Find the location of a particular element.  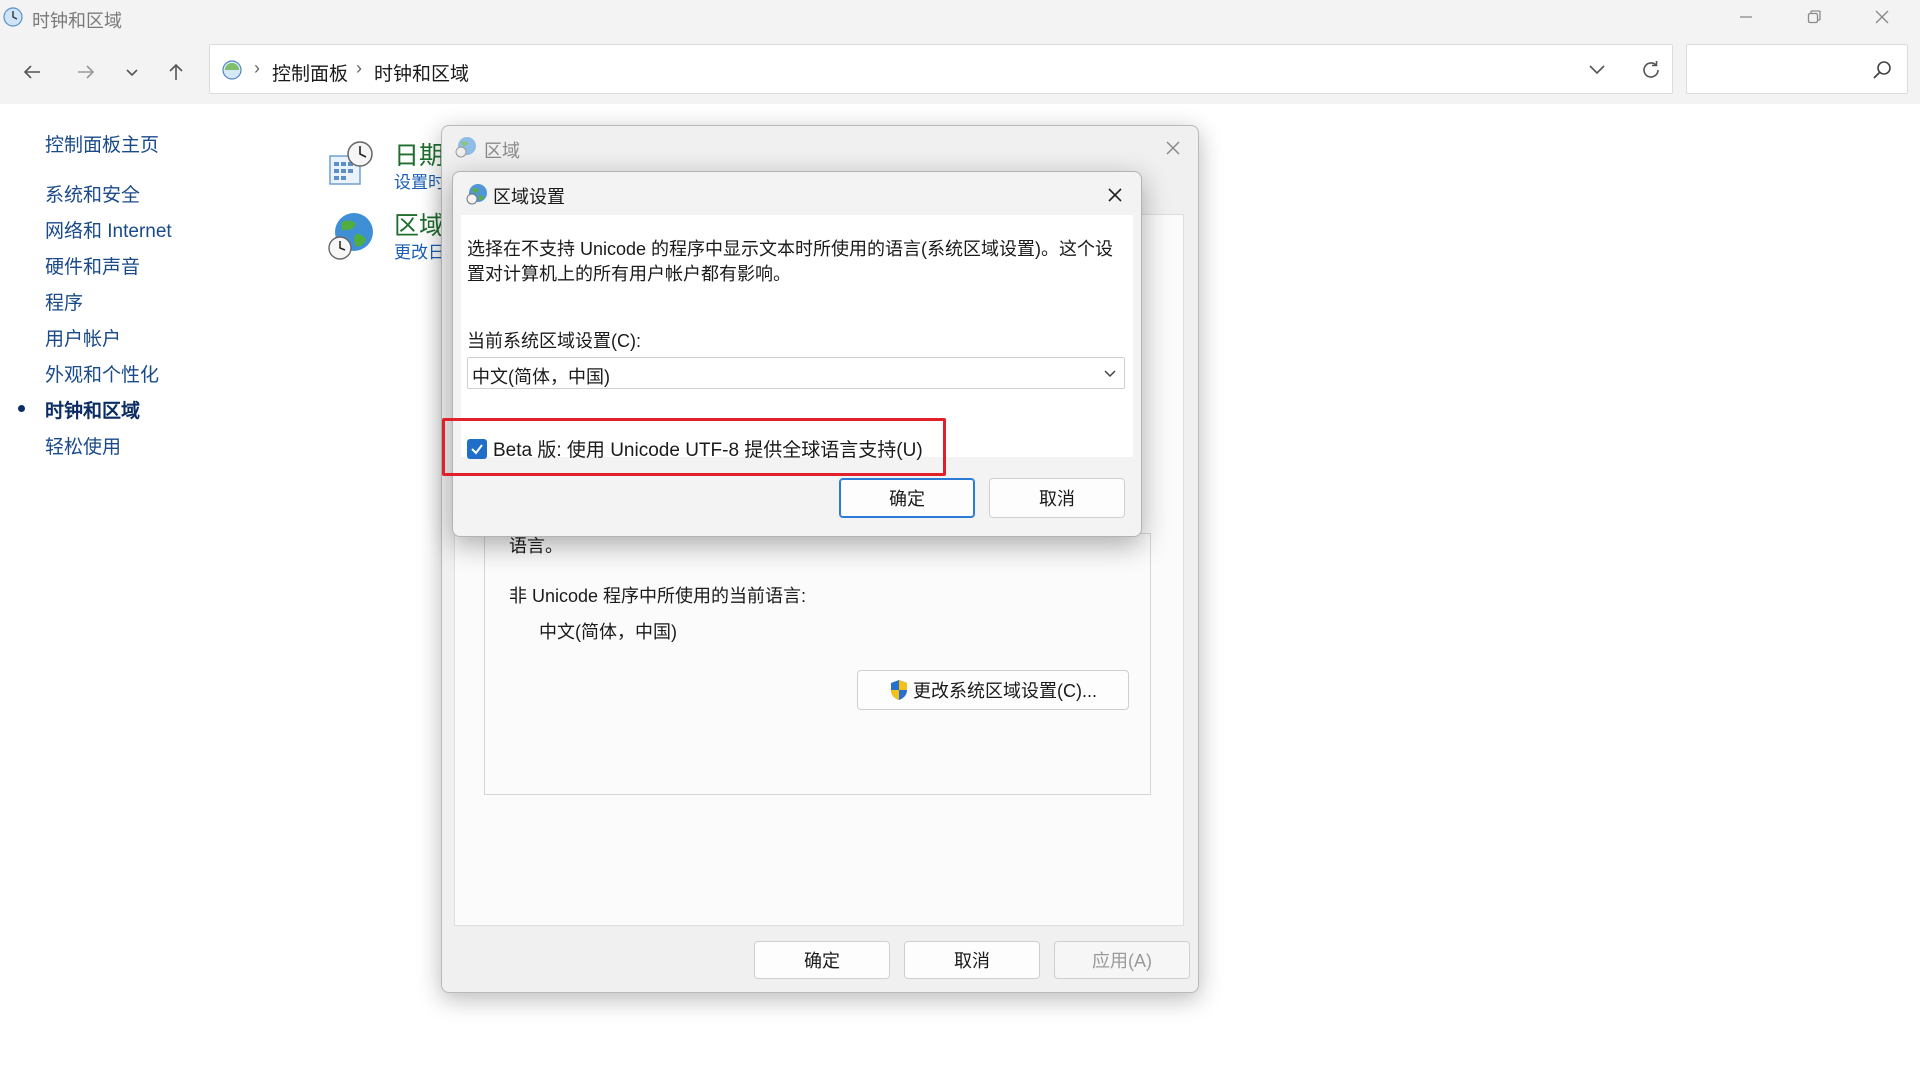

category-title: 日期 is located at coordinates (419, 154).